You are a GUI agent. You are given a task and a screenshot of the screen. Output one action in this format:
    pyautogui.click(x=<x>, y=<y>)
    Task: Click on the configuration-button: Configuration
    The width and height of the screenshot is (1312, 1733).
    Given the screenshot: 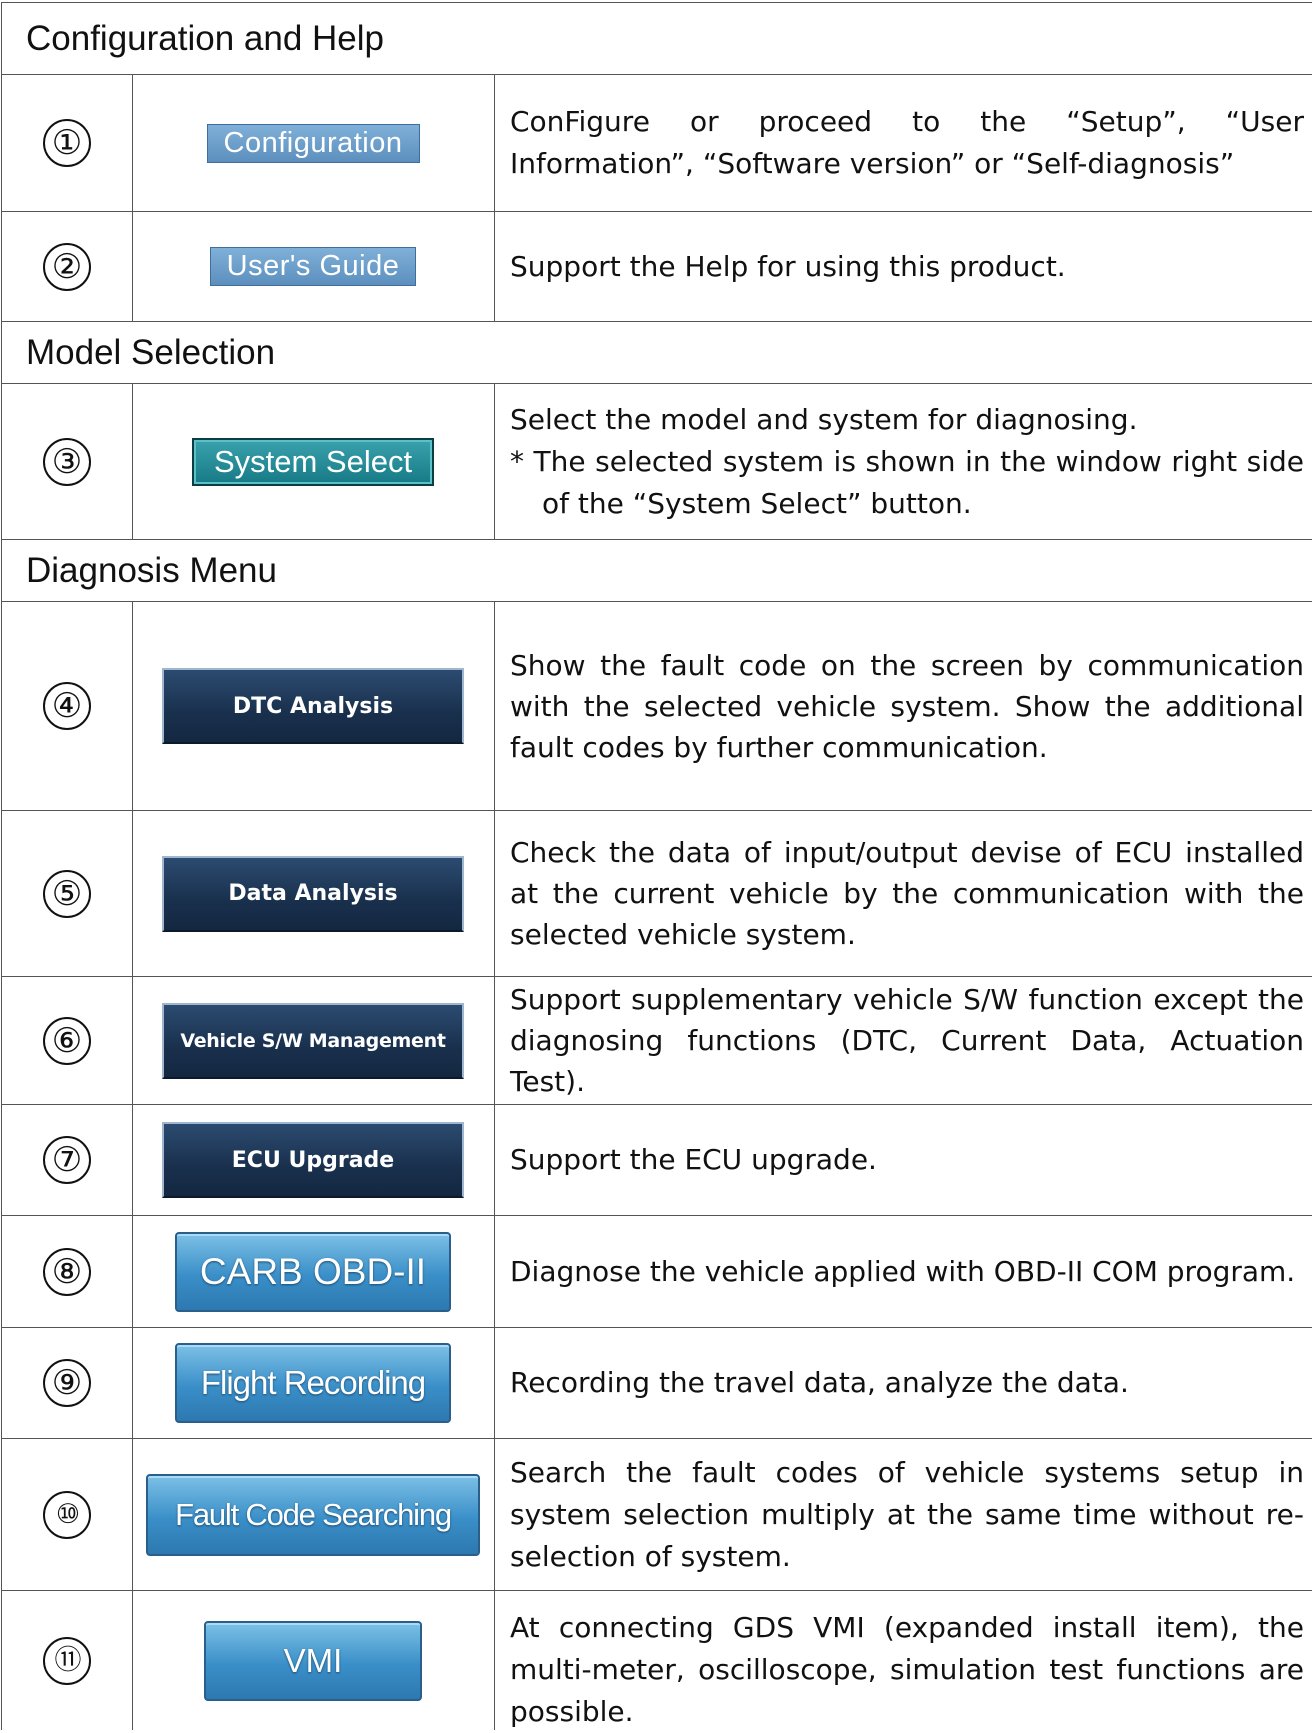 What is the action you would take?
    pyautogui.click(x=313, y=143)
    